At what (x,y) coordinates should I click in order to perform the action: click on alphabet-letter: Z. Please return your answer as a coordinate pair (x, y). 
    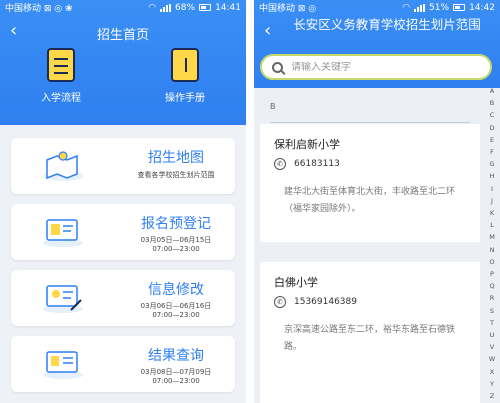
    Looking at the image, I should click on (492, 396).